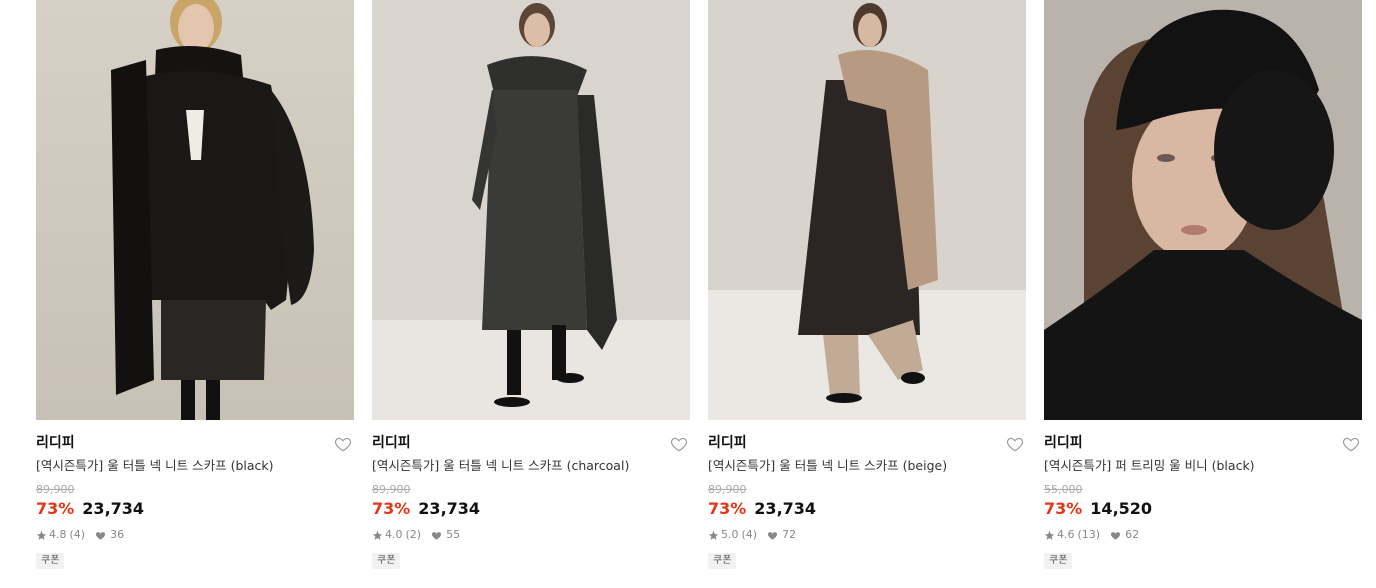 This screenshot has width=1376, height=588. What do you see at coordinates (117, 534) in the screenshot?
I see `like-count: 36` at bounding box center [117, 534].